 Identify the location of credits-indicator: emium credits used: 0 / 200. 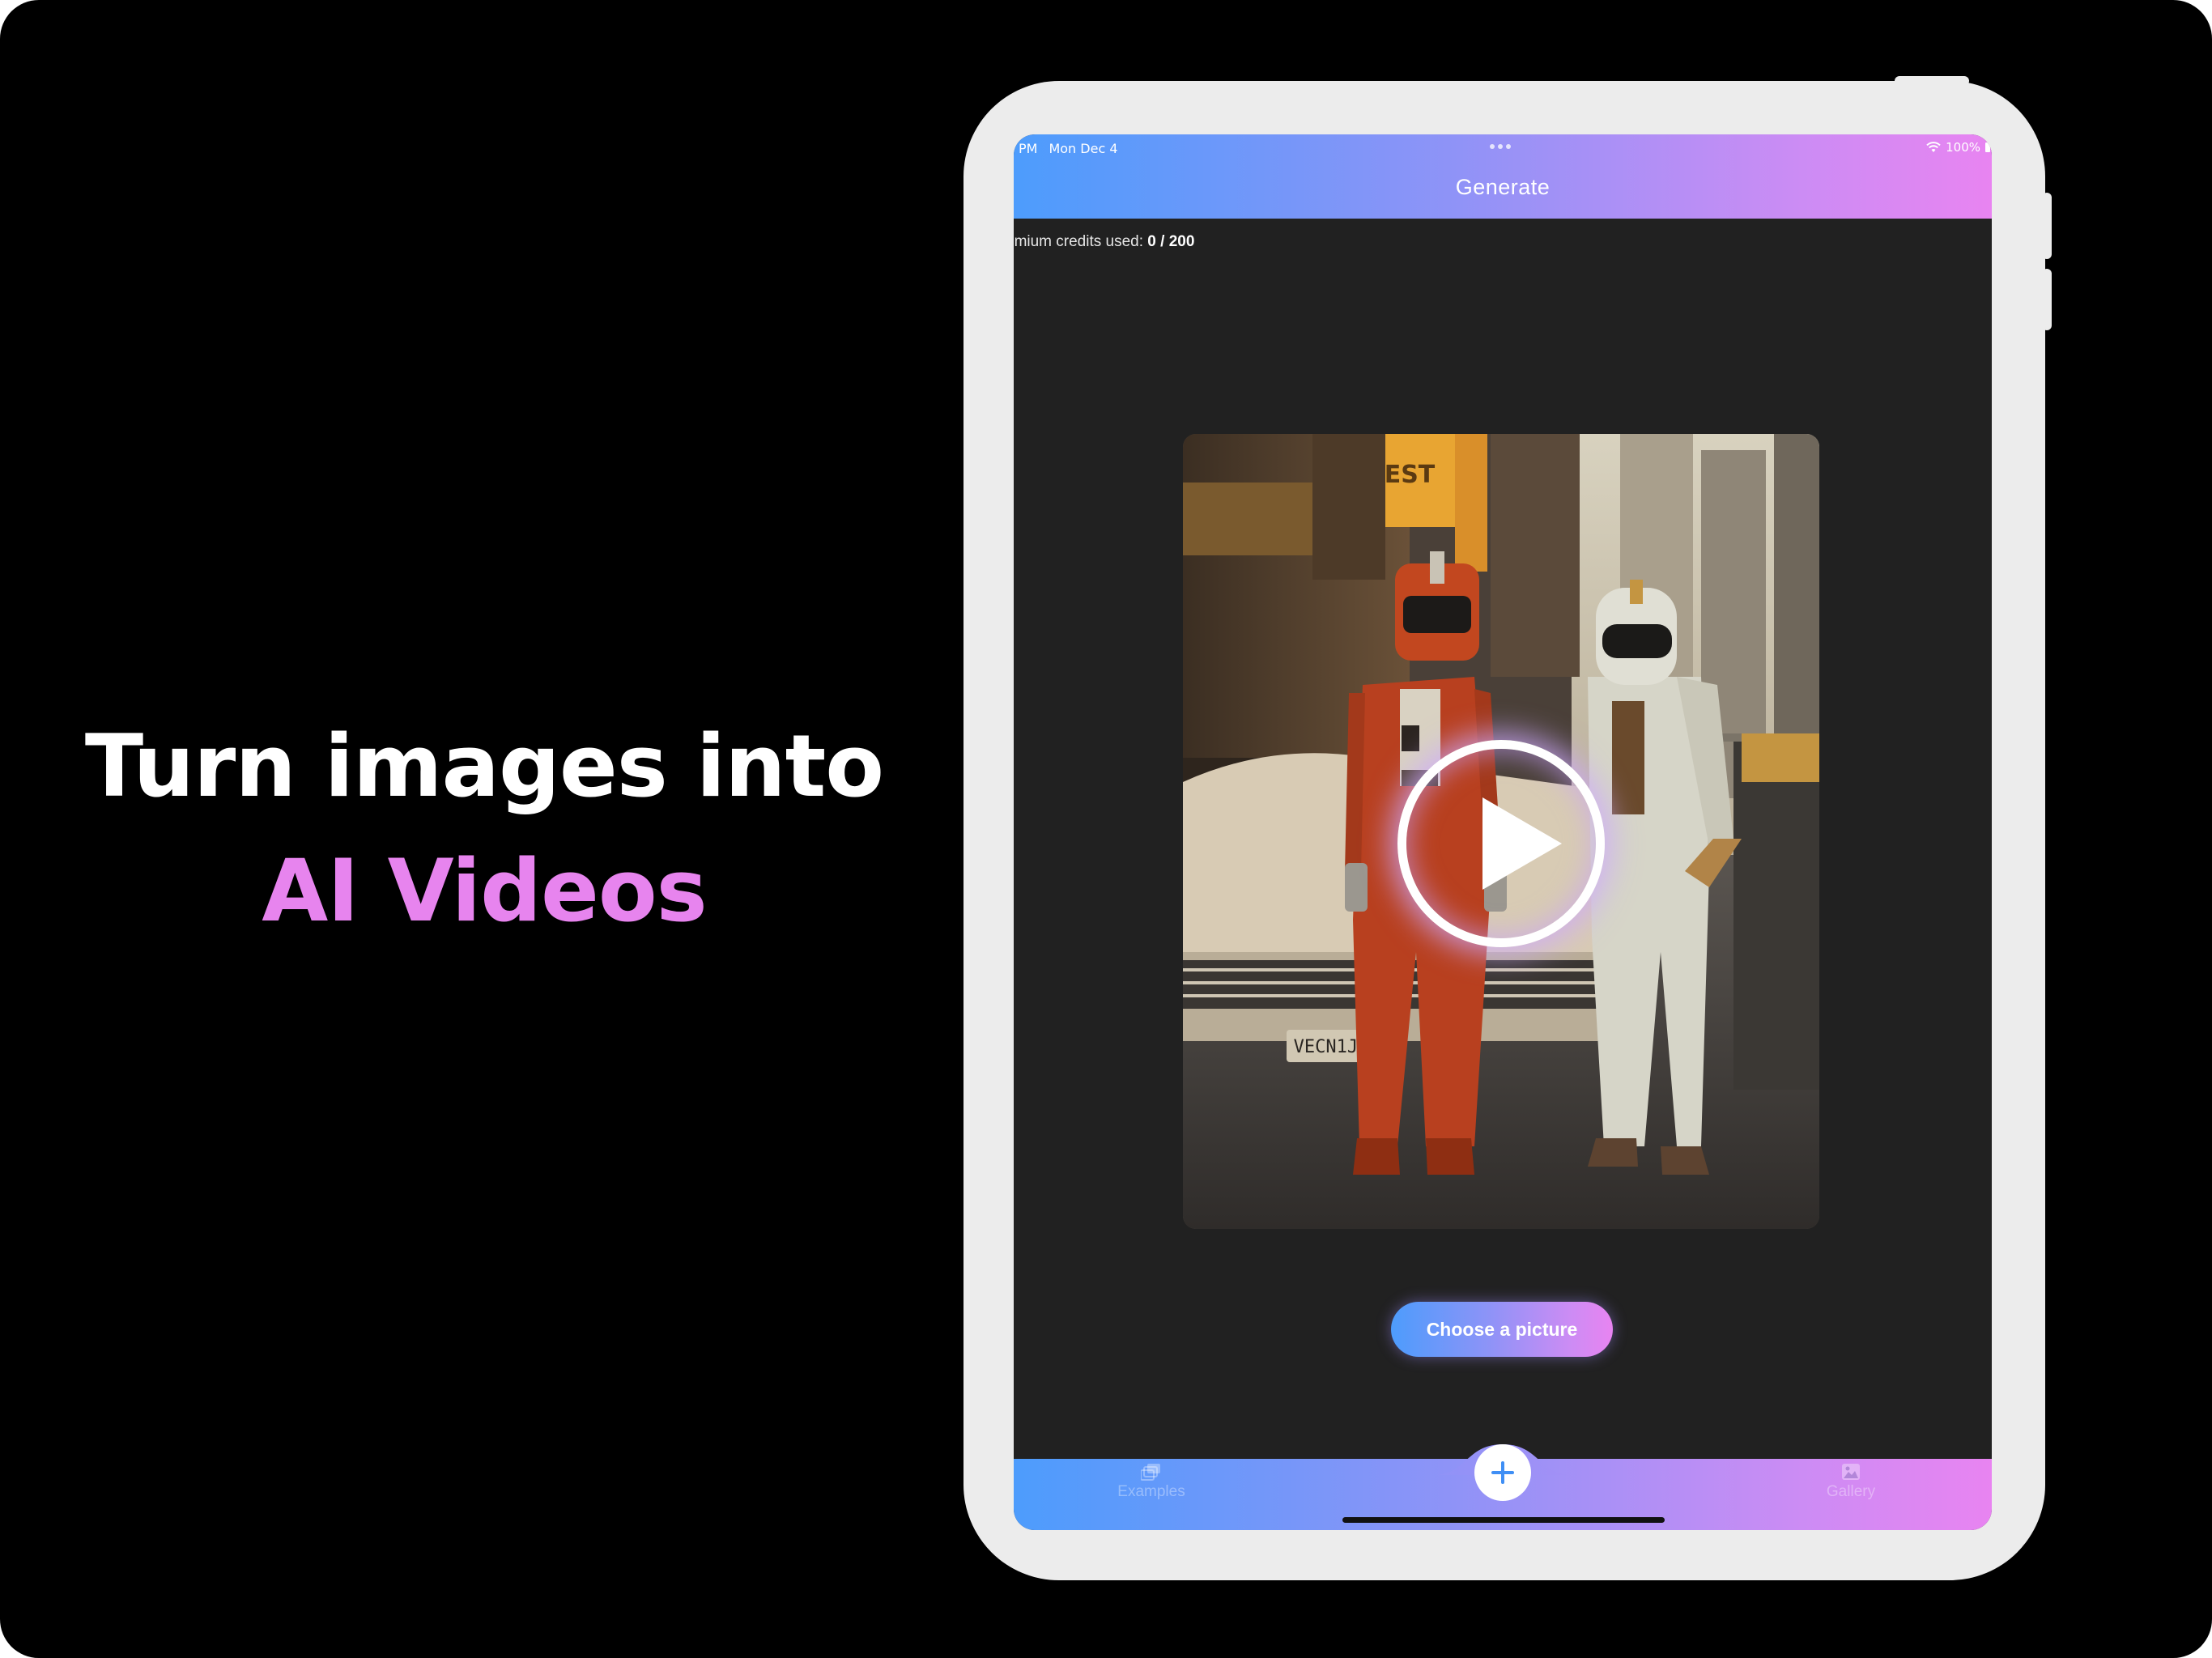
(1104, 242).